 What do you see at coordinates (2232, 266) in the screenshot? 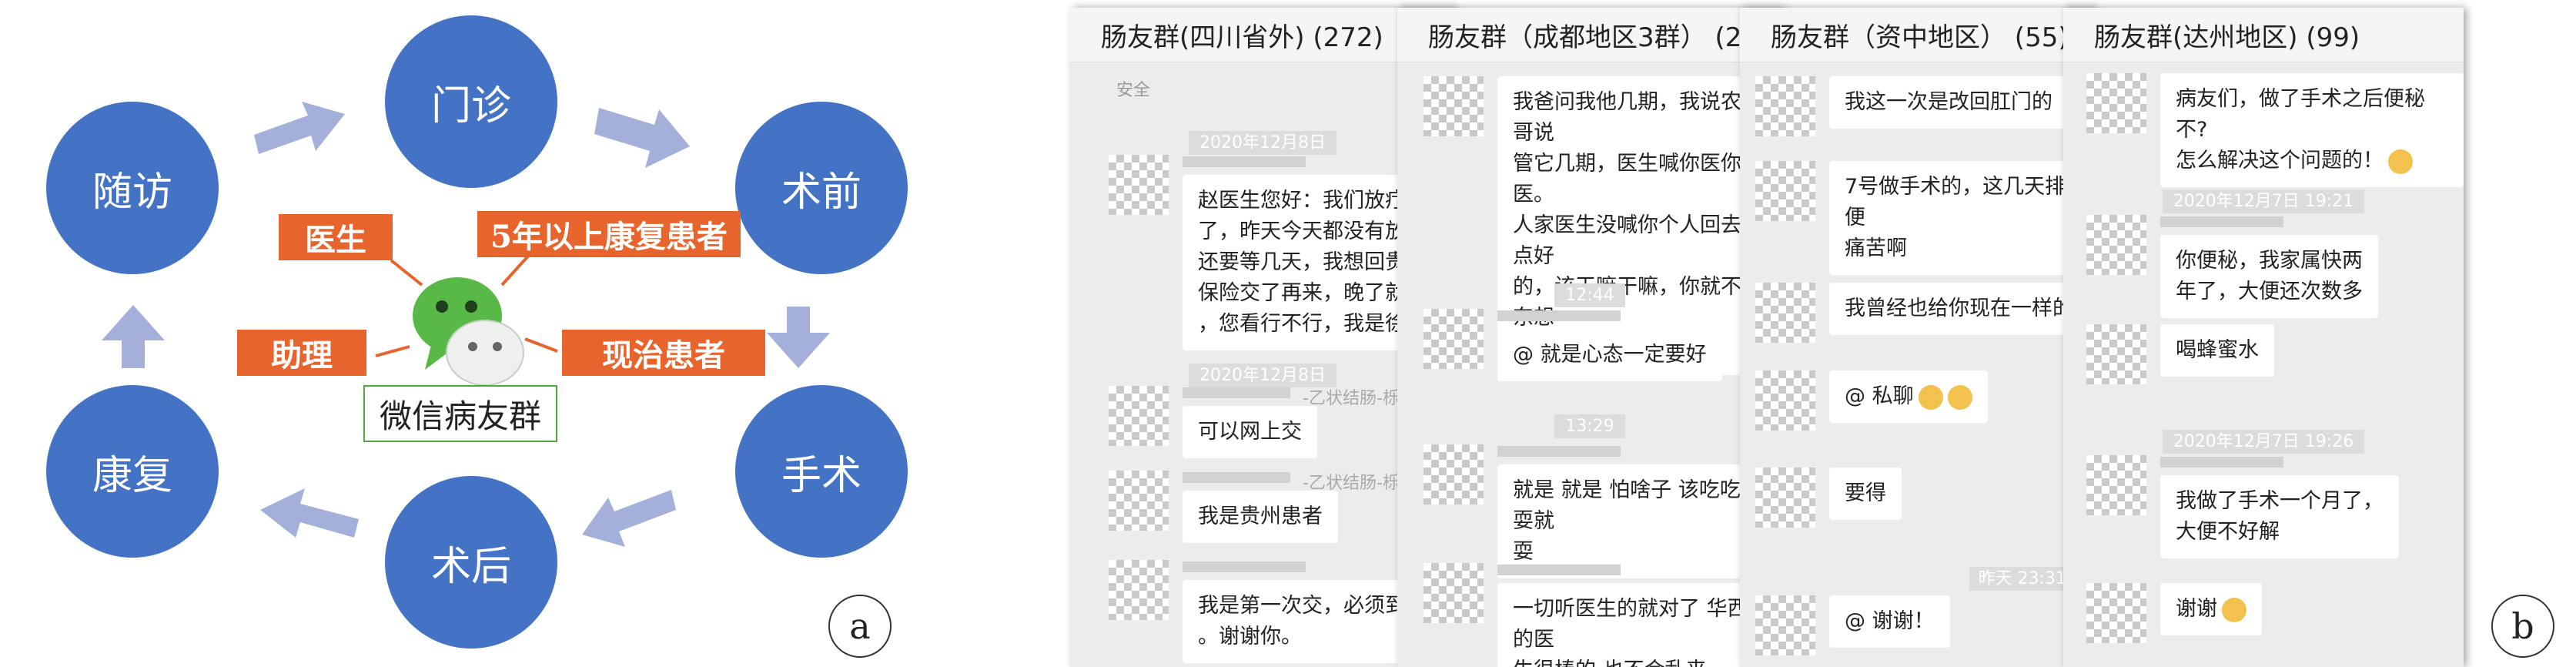
I see `message: 你便秘，我家属快两 年了，大便还次数多` at bounding box center [2232, 266].